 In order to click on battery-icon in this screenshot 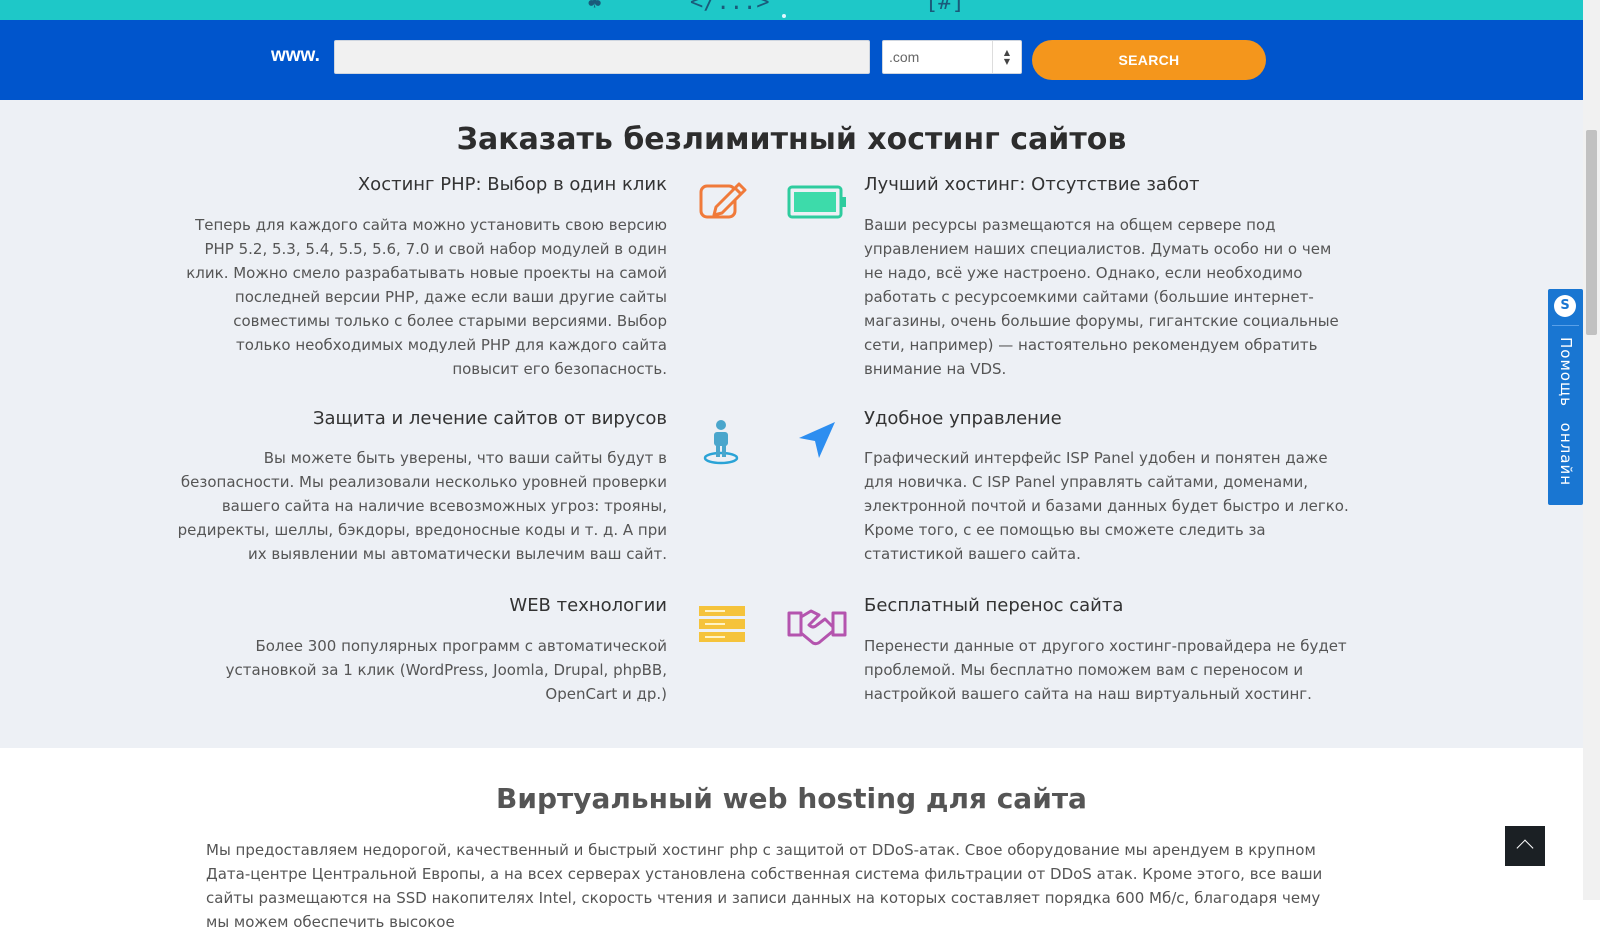, I will do `click(816, 202)`.